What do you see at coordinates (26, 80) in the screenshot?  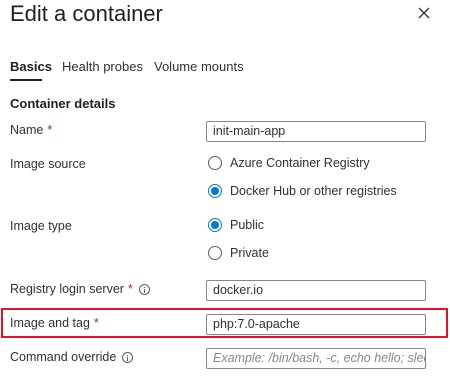 I see `active-tab-indicator` at bounding box center [26, 80].